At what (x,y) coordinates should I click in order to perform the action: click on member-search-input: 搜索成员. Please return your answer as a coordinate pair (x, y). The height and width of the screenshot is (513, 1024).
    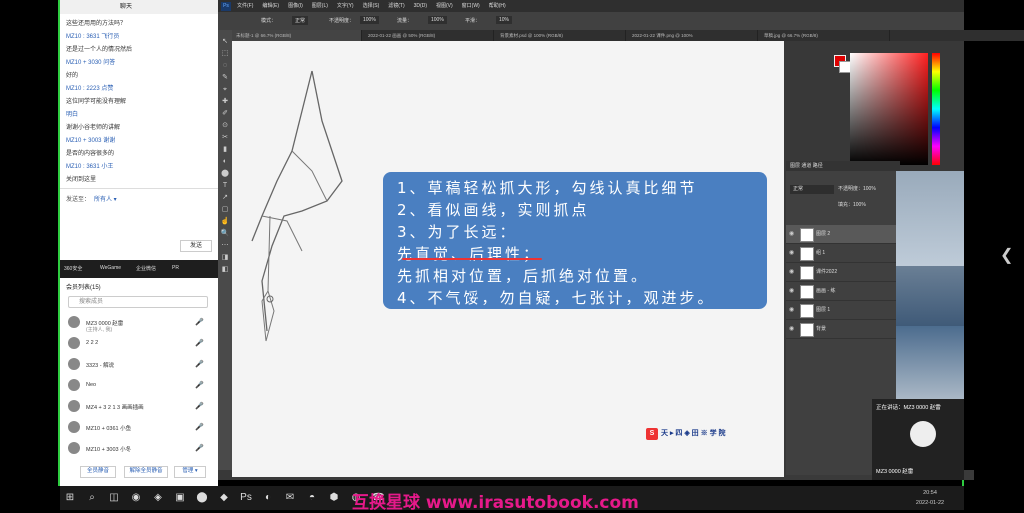
    Looking at the image, I should click on (138, 302).